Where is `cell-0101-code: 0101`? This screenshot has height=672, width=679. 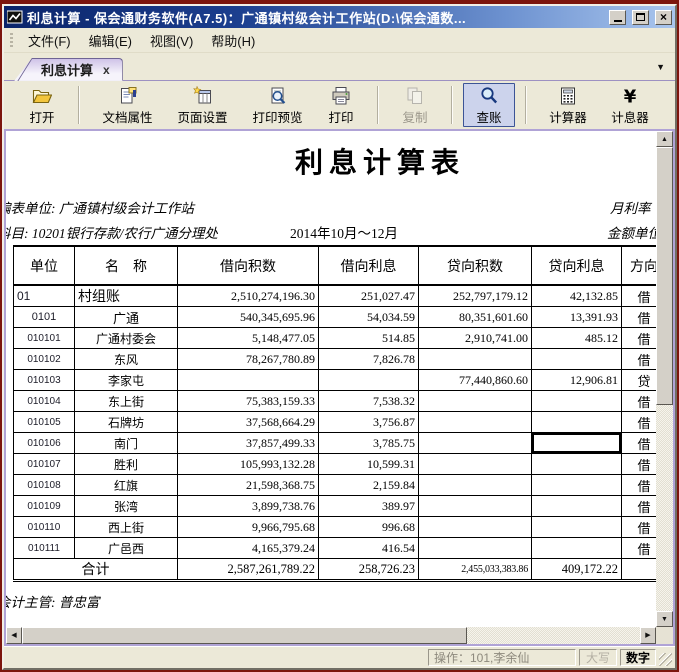
cell-0101-code: 0101 is located at coordinates (44, 317).